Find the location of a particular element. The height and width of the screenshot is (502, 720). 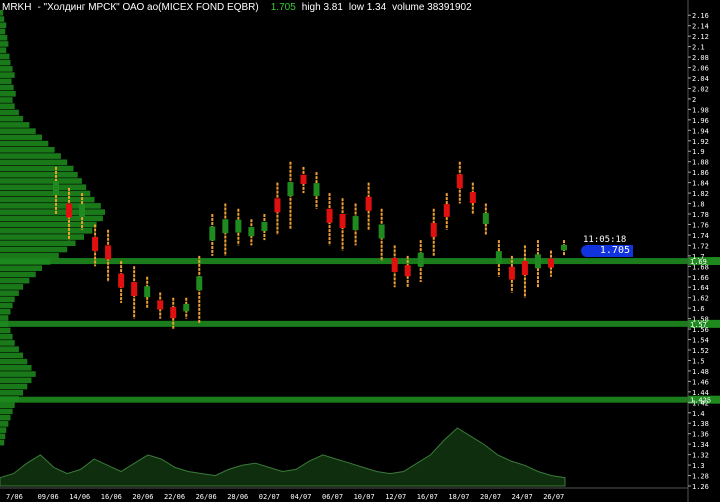

price-tick-label: 1.5 is located at coordinates (698, 361).